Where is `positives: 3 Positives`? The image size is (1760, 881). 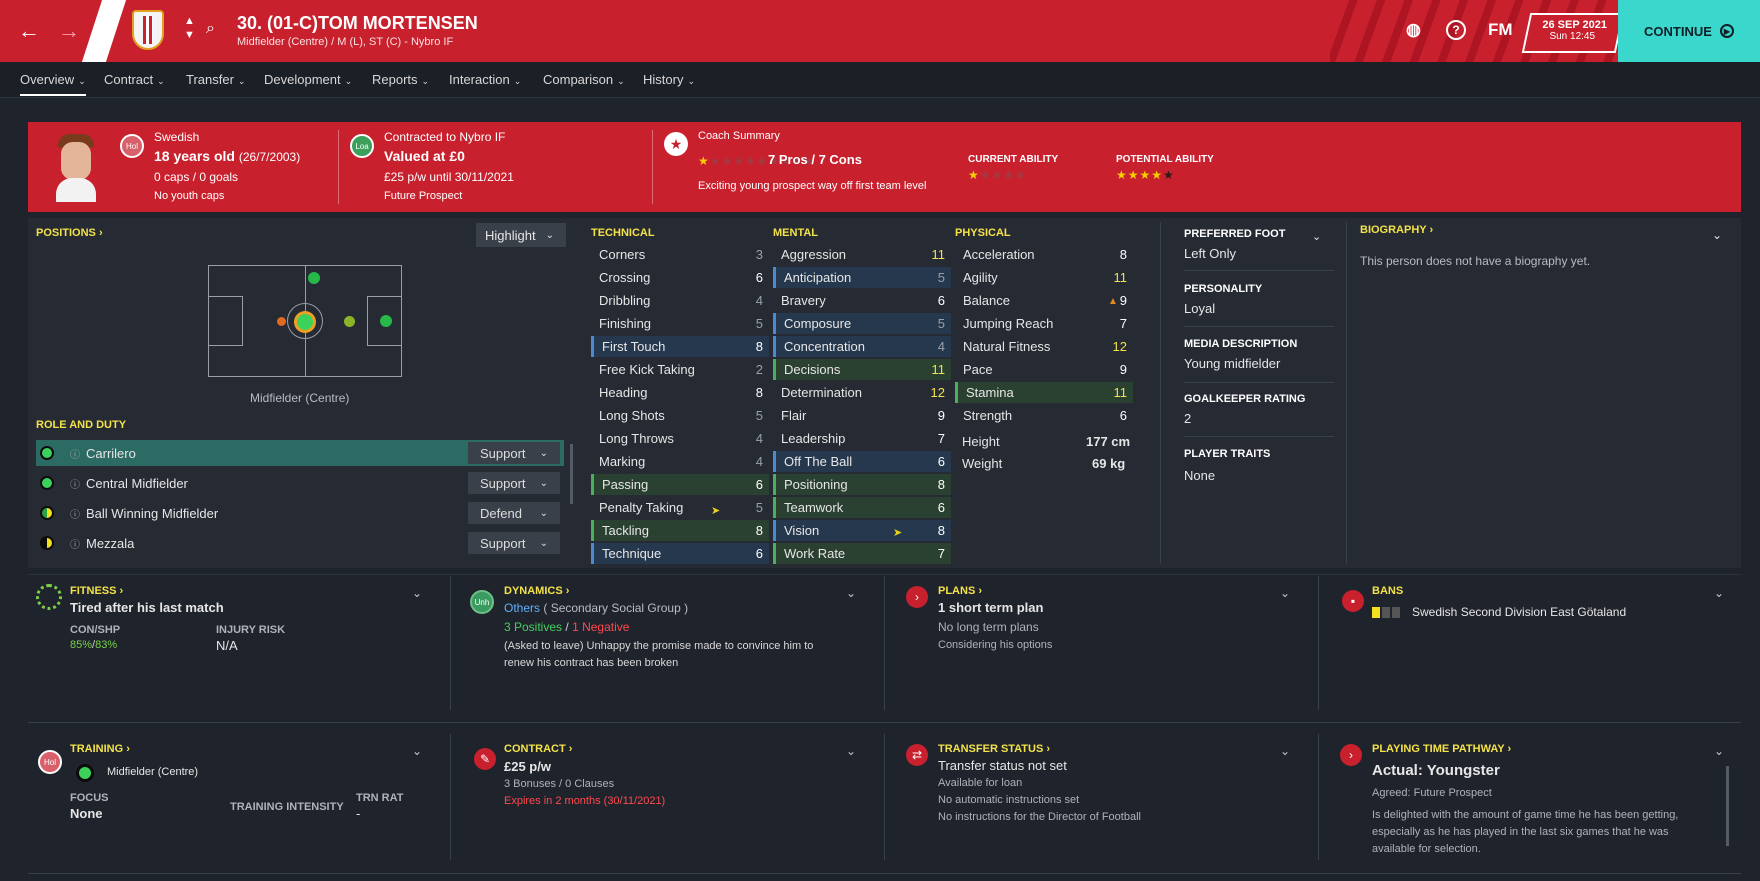 positives: 3 Positives is located at coordinates (533, 627).